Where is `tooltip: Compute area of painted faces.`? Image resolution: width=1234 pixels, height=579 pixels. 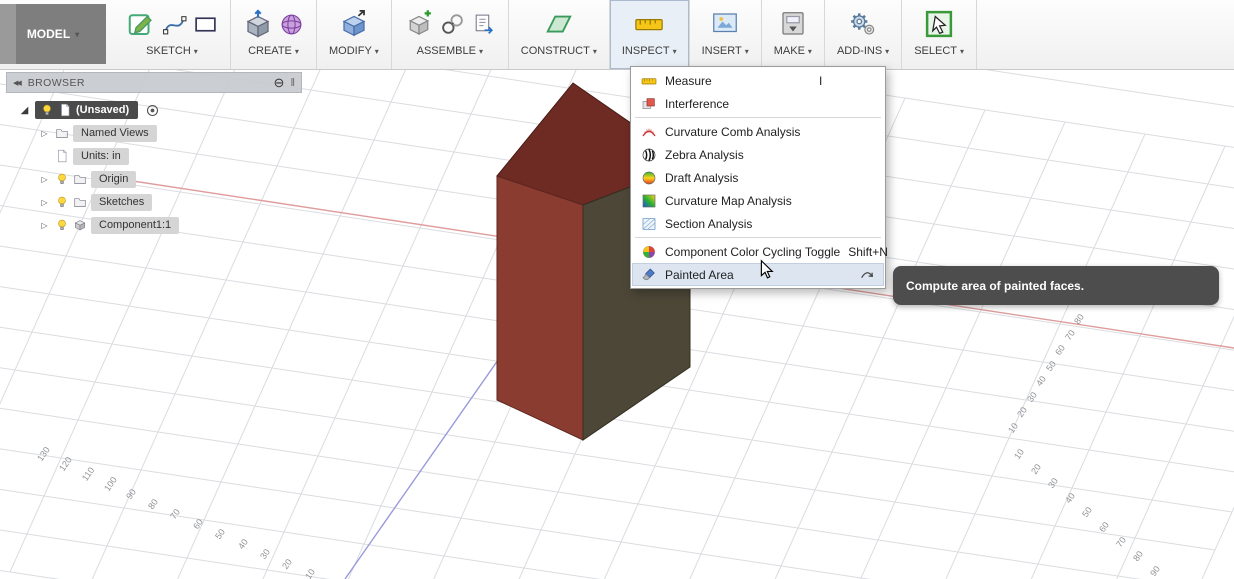
tooltip: Compute area of painted faces. is located at coordinates (1056, 285).